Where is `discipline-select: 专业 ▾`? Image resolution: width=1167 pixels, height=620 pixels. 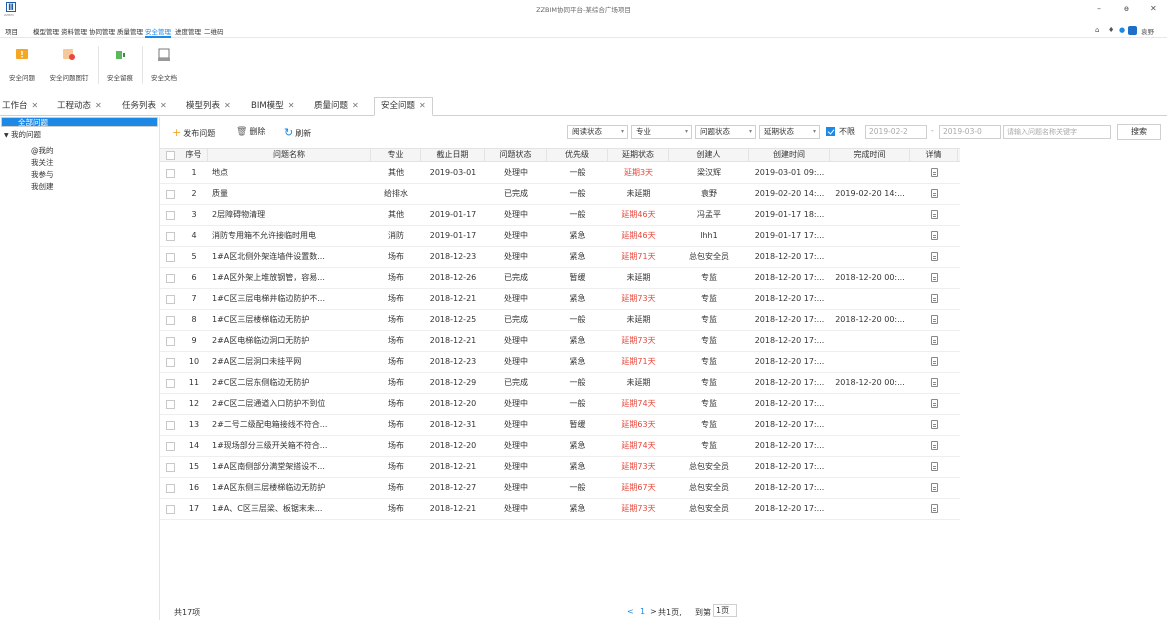
discipline-select: 专业 ▾ is located at coordinates (661, 132).